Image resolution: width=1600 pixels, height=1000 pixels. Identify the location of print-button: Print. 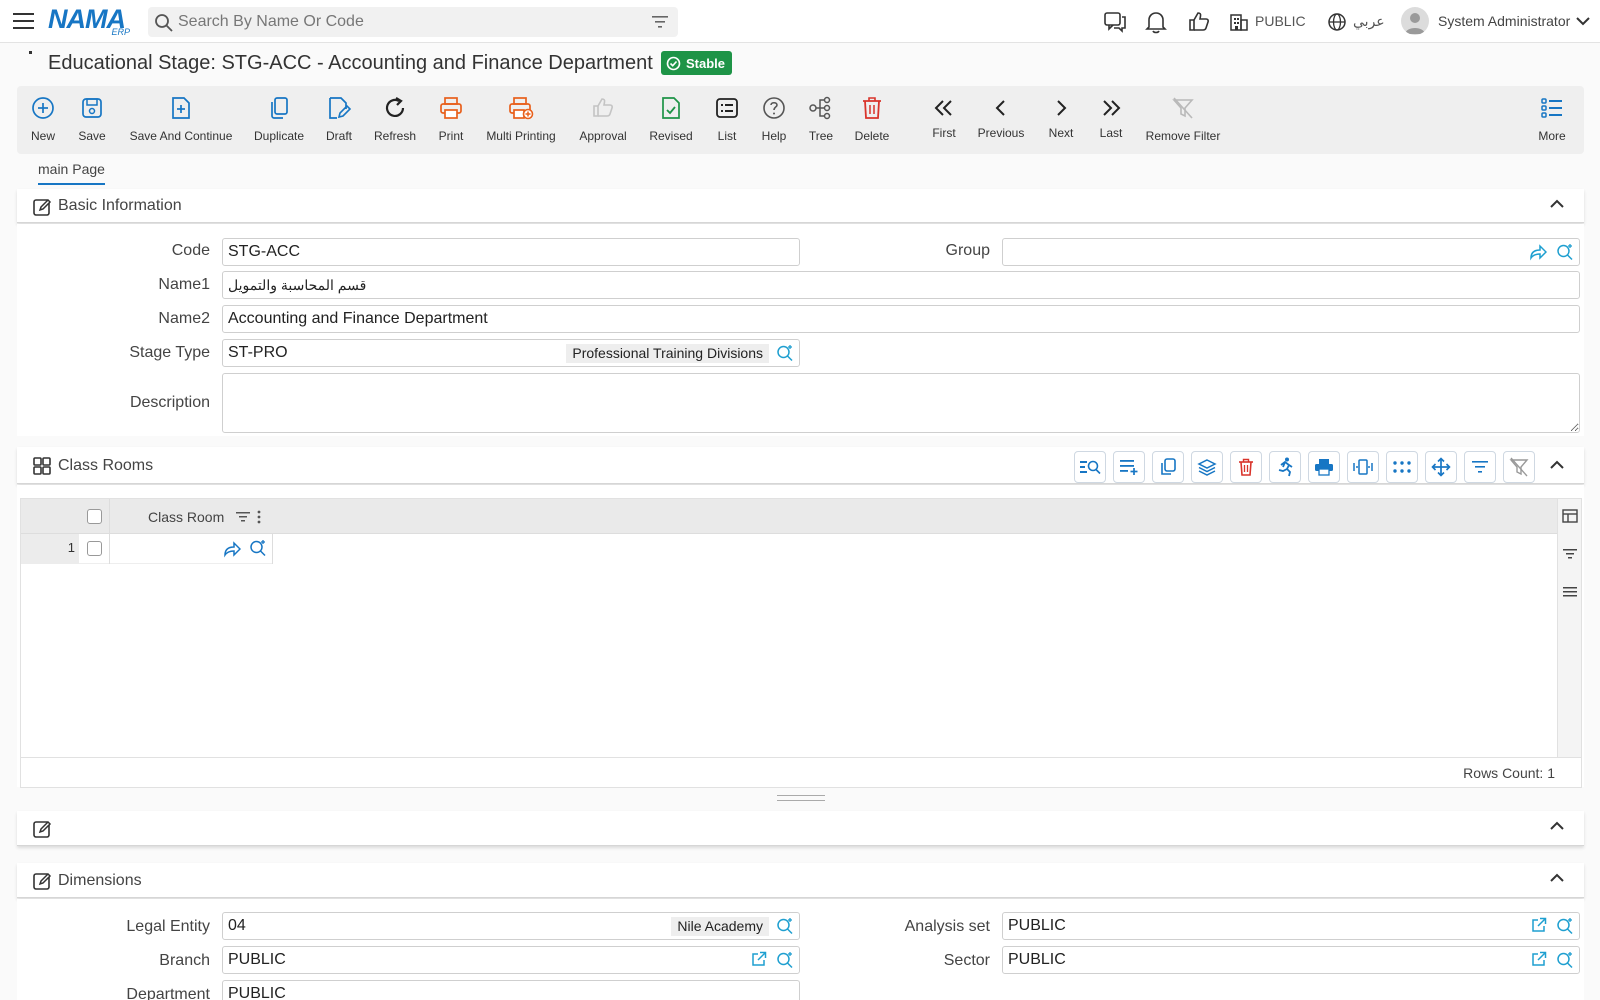
(451, 120).